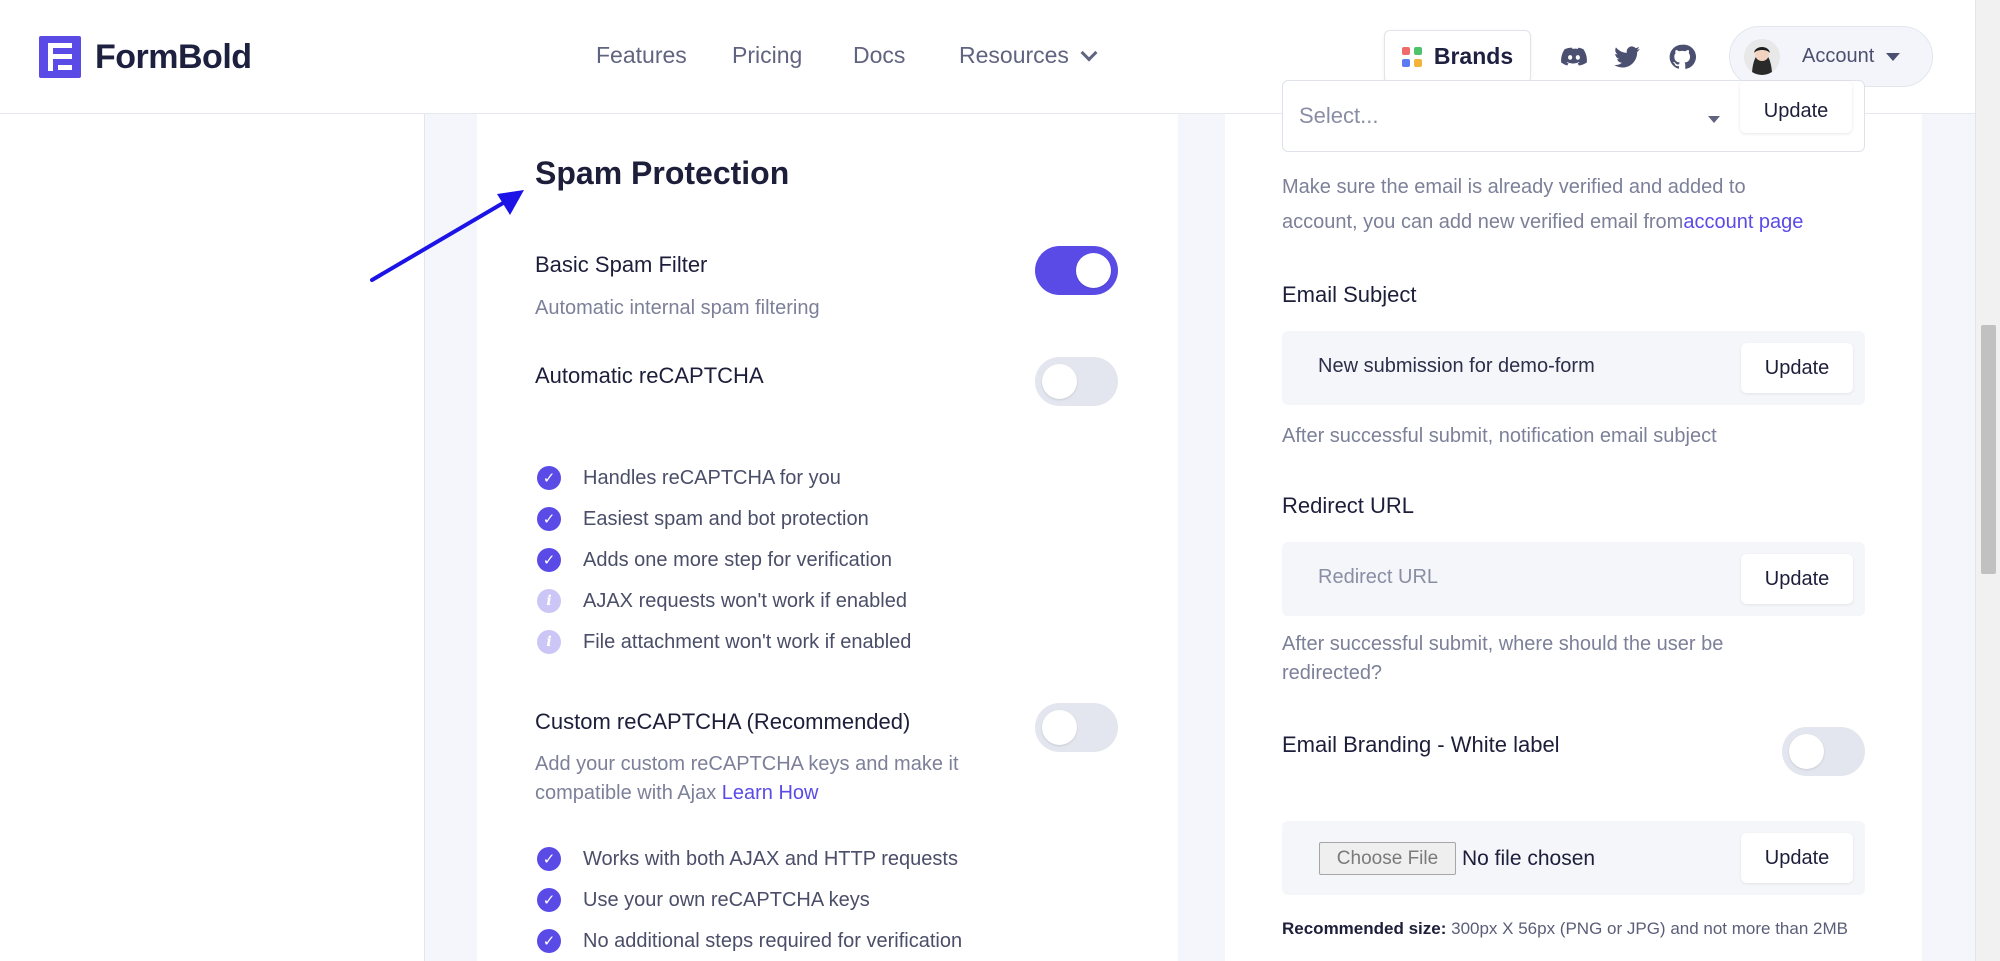  What do you see at coordinates (1387, 858) in the screenshot?
I see `choose-file-button: Choose File` at bounding box center [1387, 858].